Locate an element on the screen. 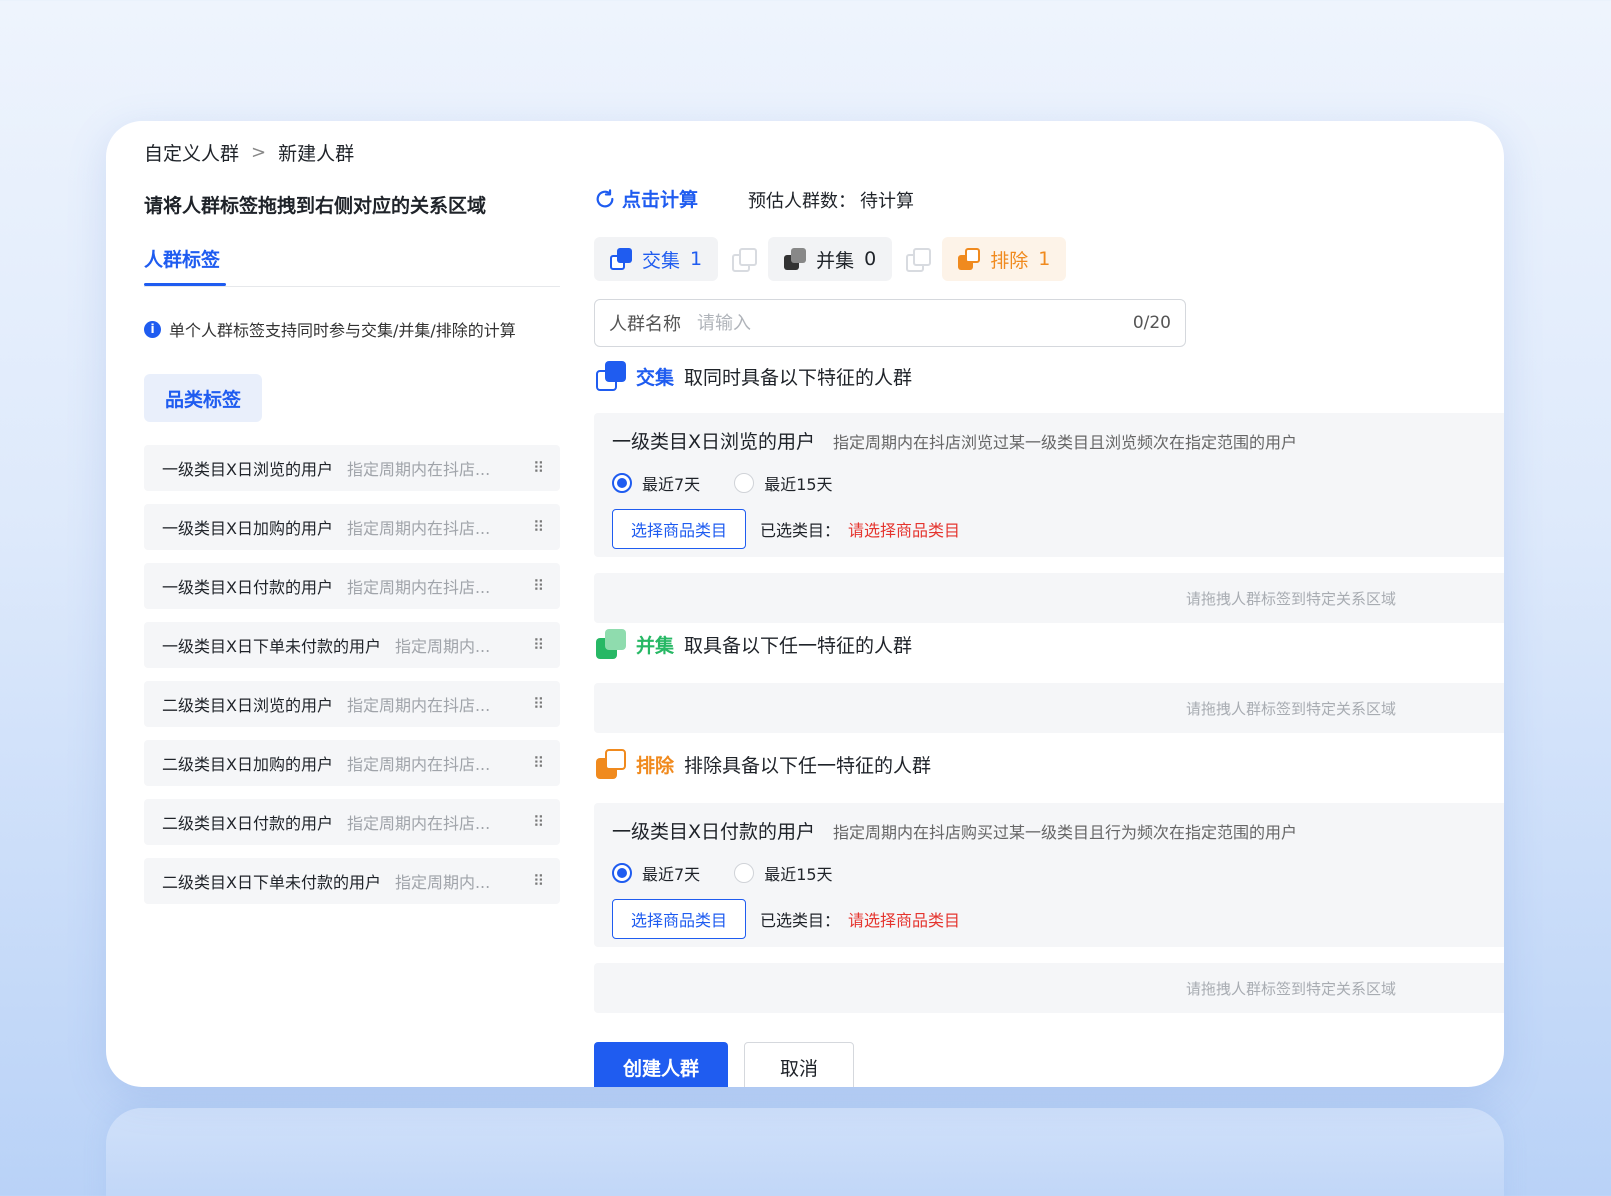 The height and width of the screenshot is (1196, 1611). exclude-category-row: 选择商品类目 已选类目： 请选择商品类目 is located at coordinates (786, 919).